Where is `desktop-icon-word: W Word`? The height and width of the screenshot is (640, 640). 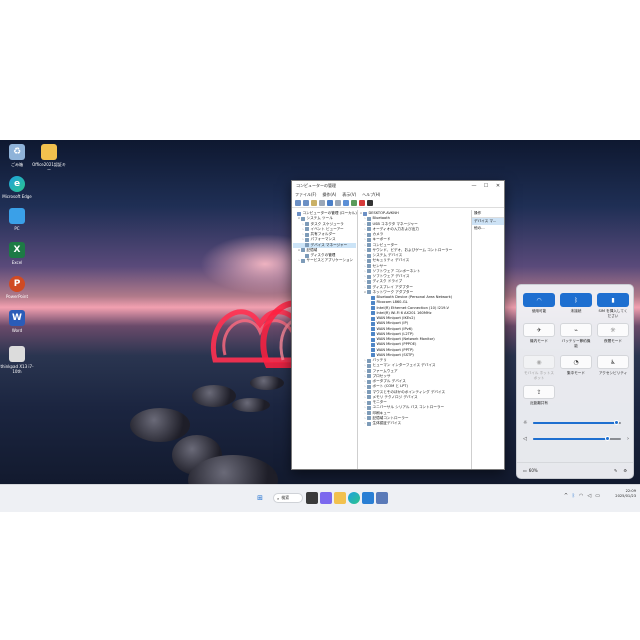 desktop-icon-word: W Word is located at coordinates (17, 321).